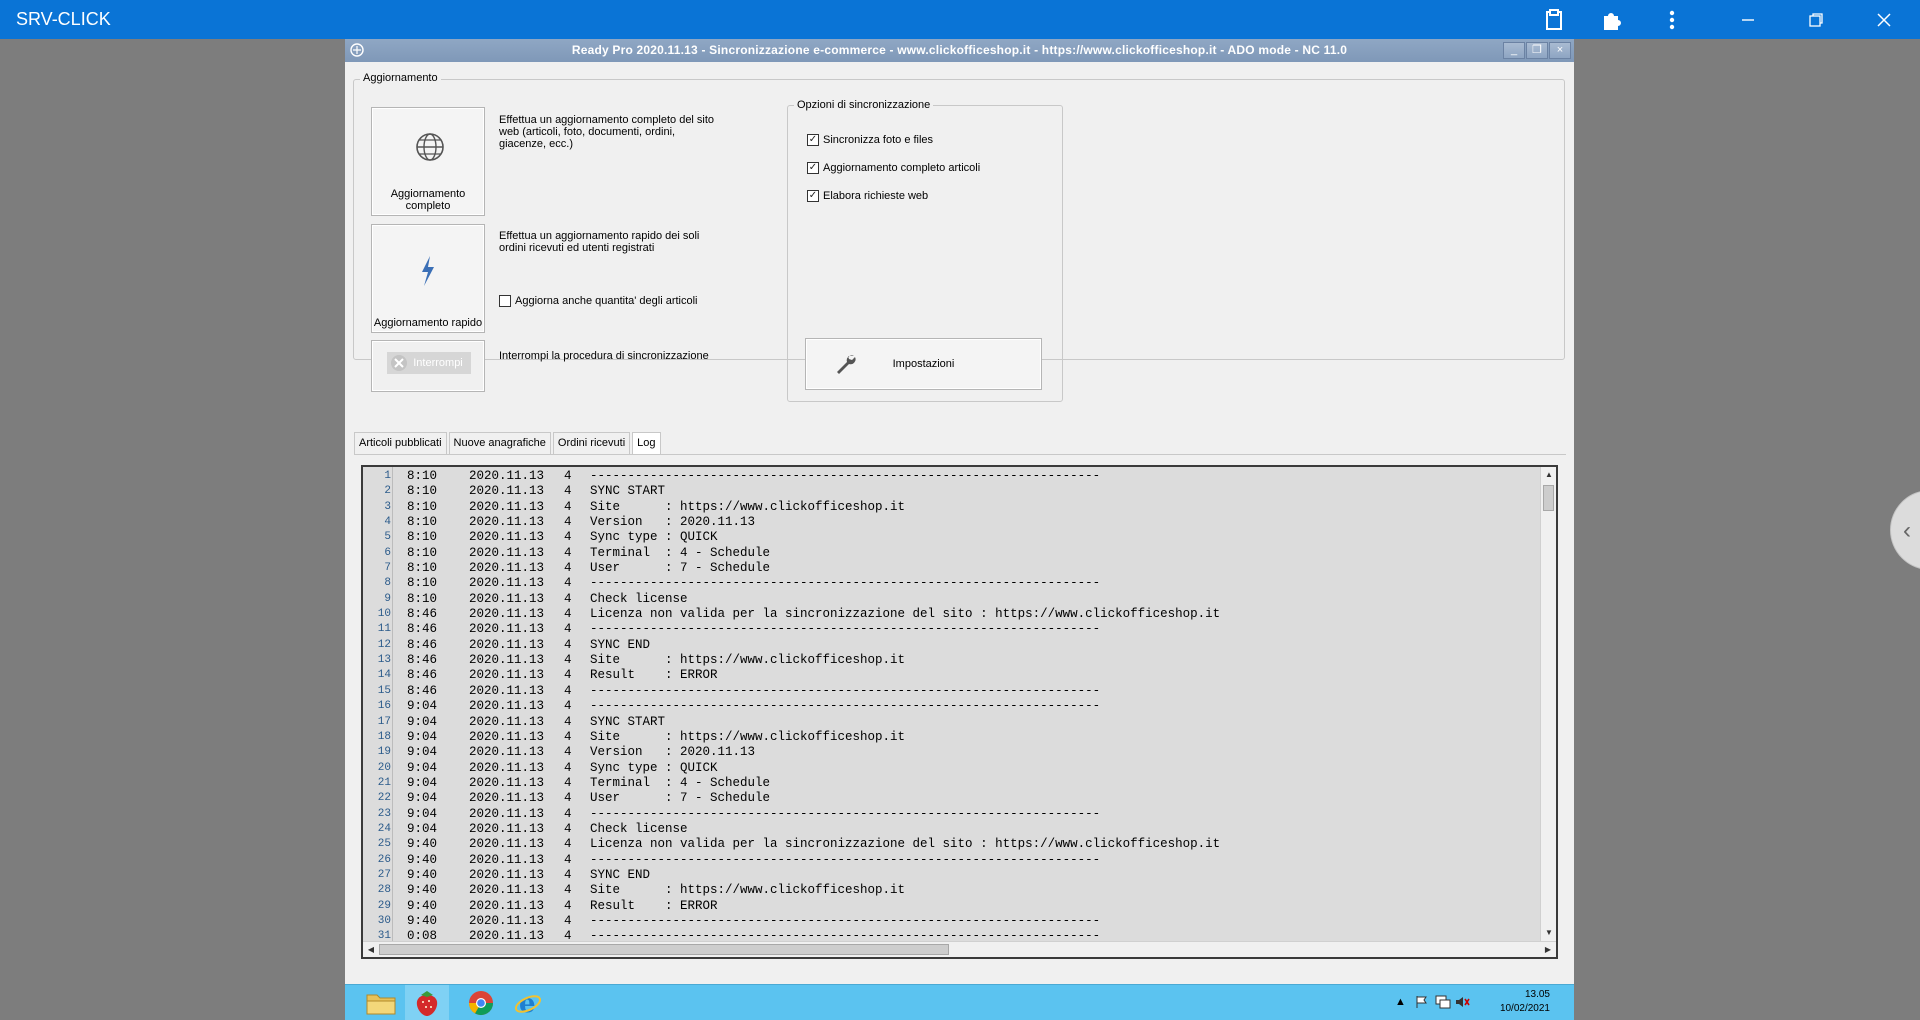 Image resolution: width=1920 pixels, height=1020 pixels. I want to click on window-close-button: ×, so click(1560, 50).